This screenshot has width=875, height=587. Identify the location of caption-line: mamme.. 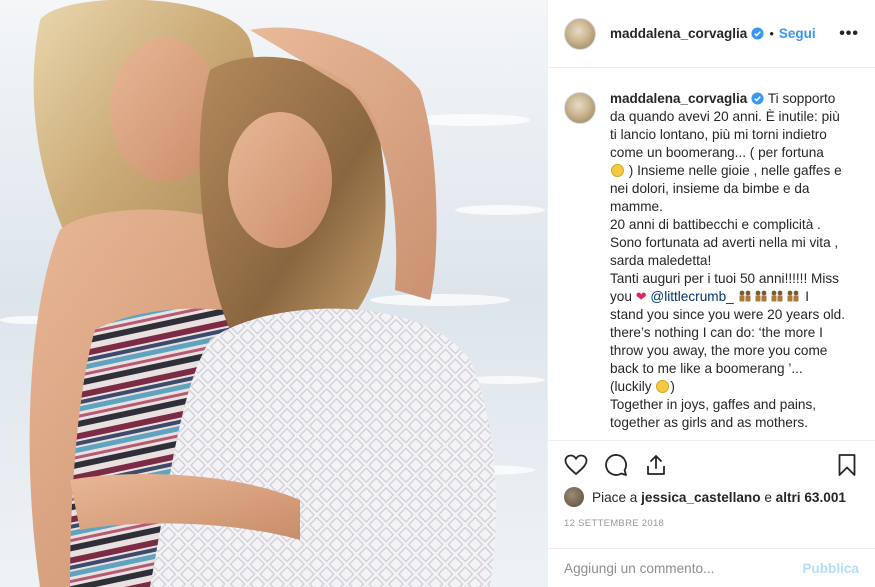
(636, 206).